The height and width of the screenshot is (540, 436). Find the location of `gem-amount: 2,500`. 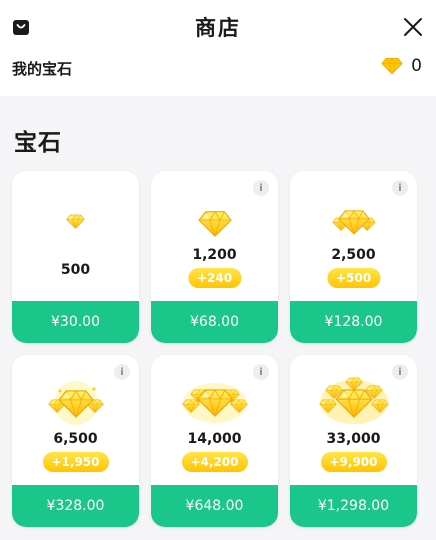

gem-amount: 2,500 is located at coordinates (353, 255).